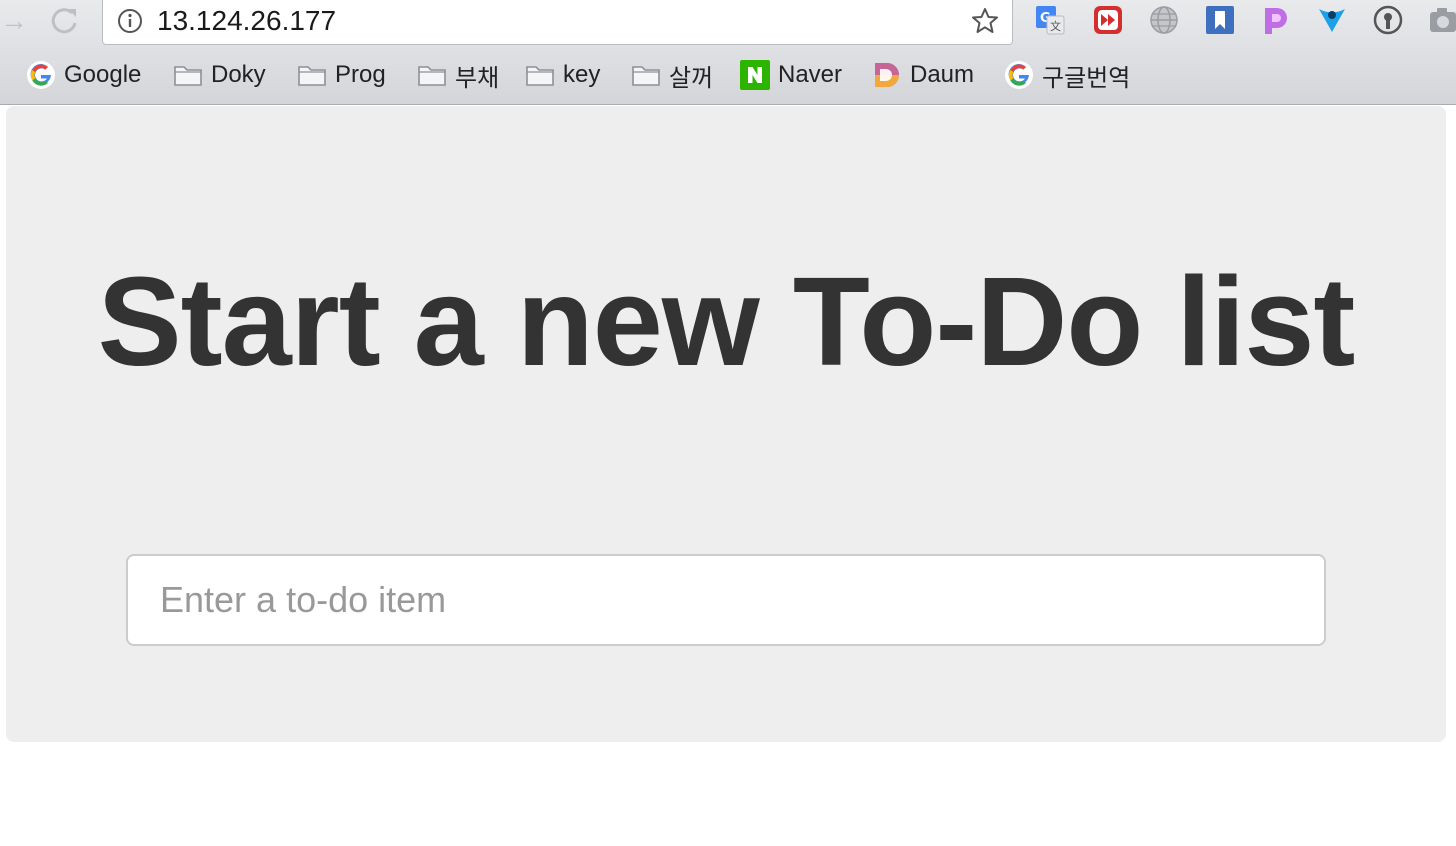 Image resolution: width=1456 pixels, height=846 pixels. I want to click on bookmark-daum: Daum, so click(923, 75).